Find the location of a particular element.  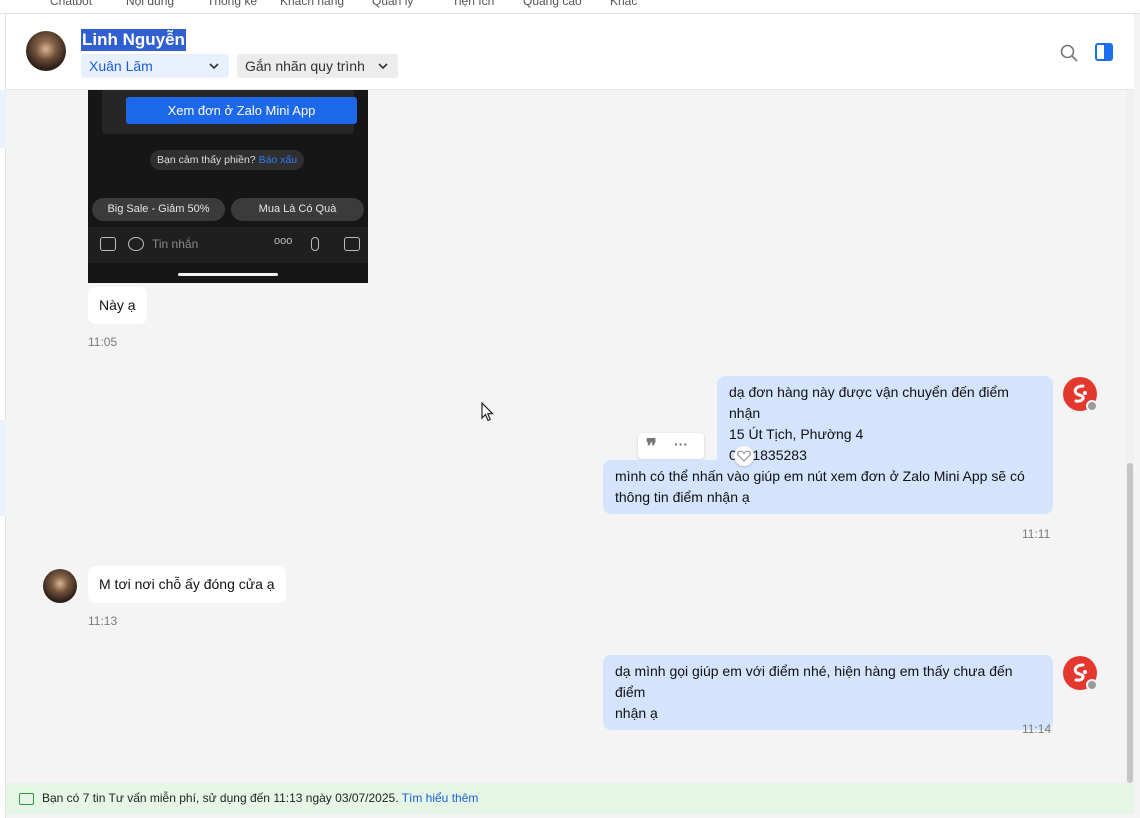

label-placeholder: Gắn nhãn quy trình is located at coordinates (305, 66).